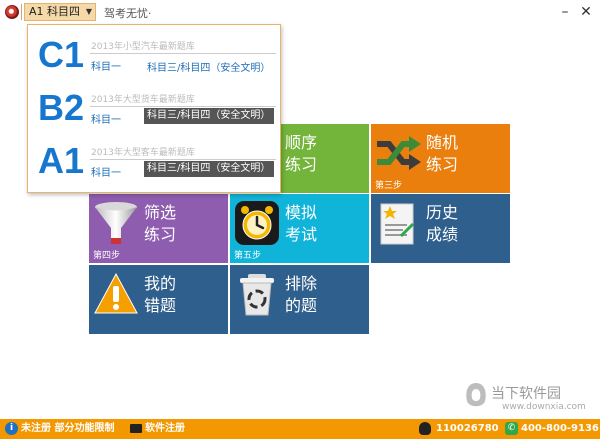 The height and width of the screenshot is (439, 600). What do you see at coordinates (12, 12) in the screenshot?
I see `app-logo-icon` at bounding box center [12, 12].